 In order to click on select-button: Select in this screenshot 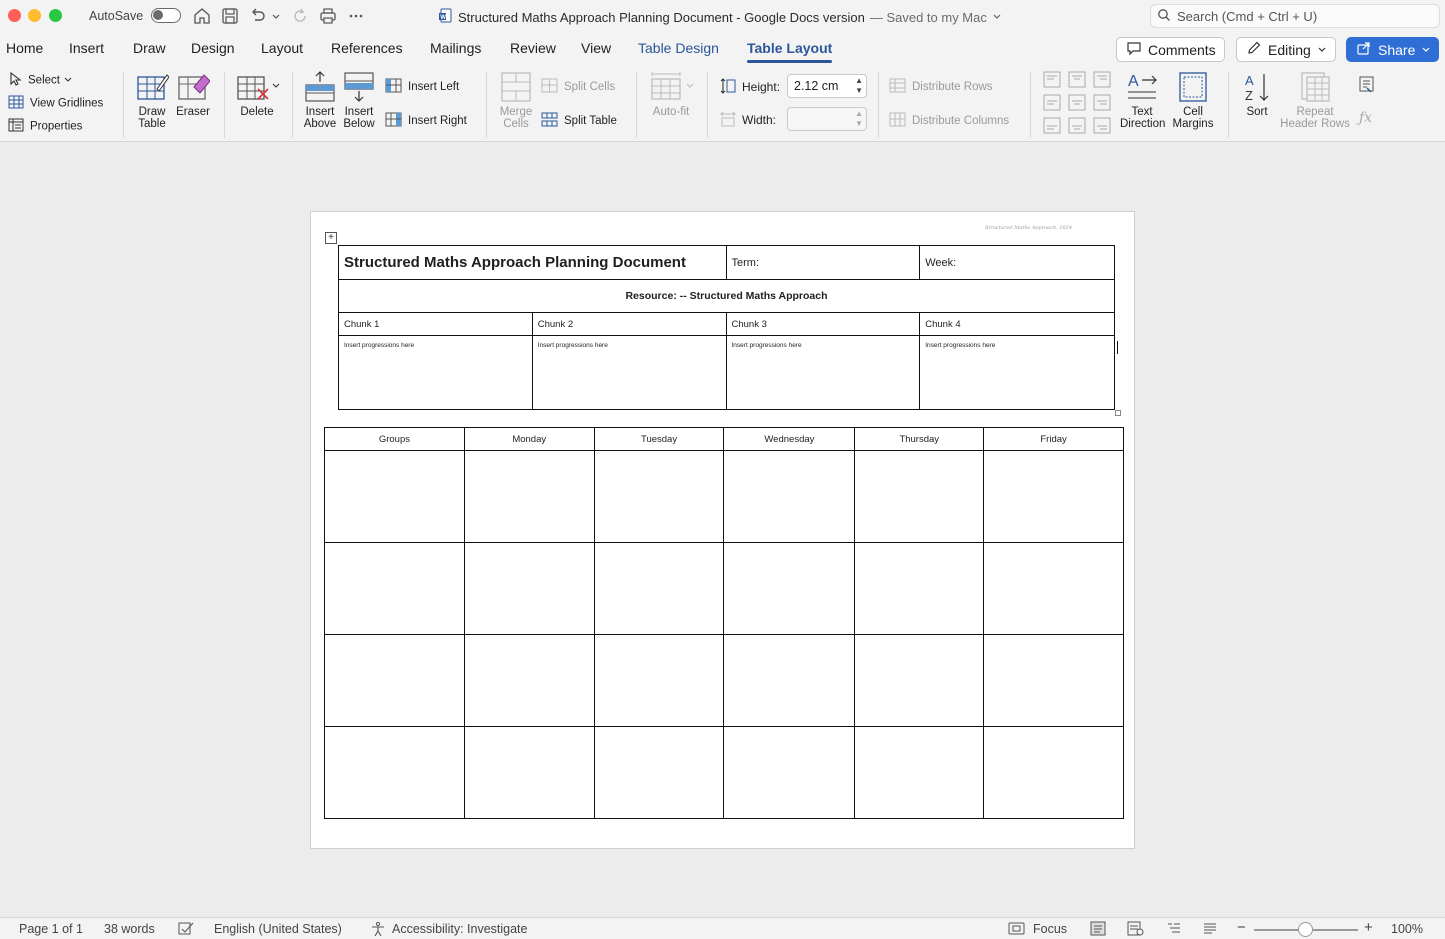, I will do `click(40, 80)`.